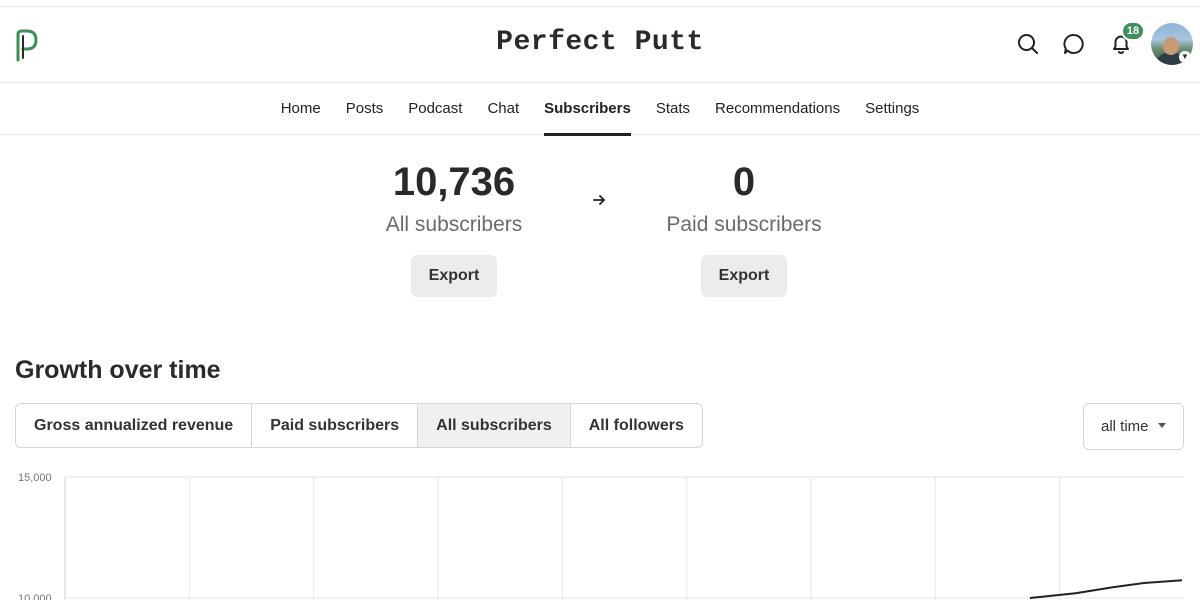 The width and height of the screenshot is (1200, 600). Describe the element at coordinates (672, 109) in the screenshot. I see `nav-item-stats: Stats` at that location.